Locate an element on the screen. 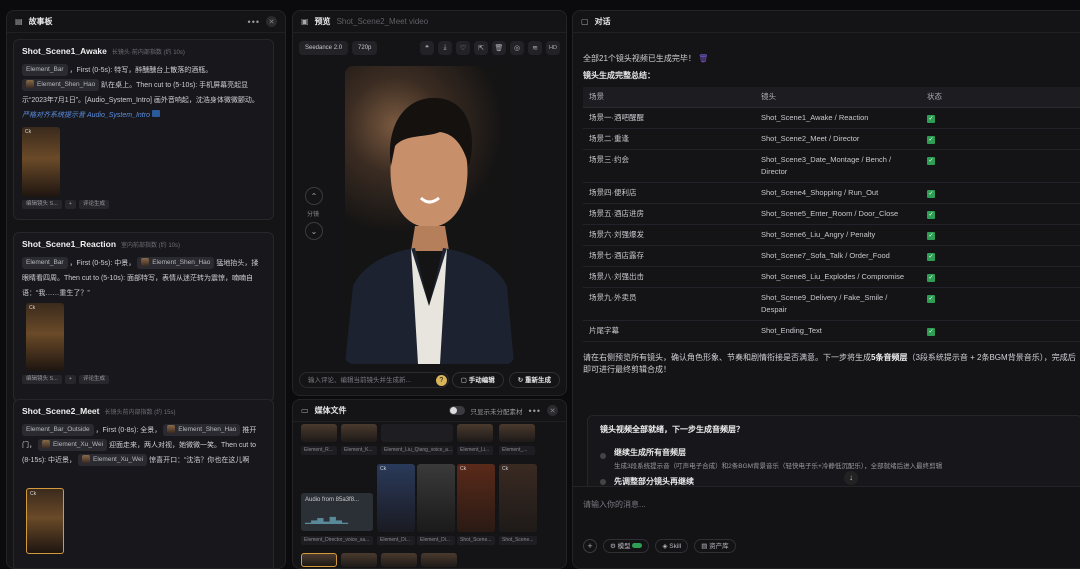  table-row: 场景一·酒吧醒醒 Shot_Scene1_Awake / Reaction ✓ is located at coordinates (831, 118).